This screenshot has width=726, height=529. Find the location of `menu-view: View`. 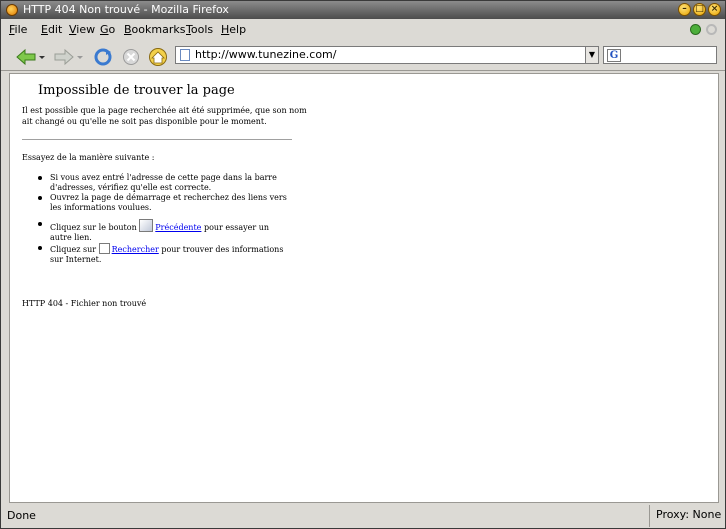

menu-view: View is located at coordinates (82, 29).